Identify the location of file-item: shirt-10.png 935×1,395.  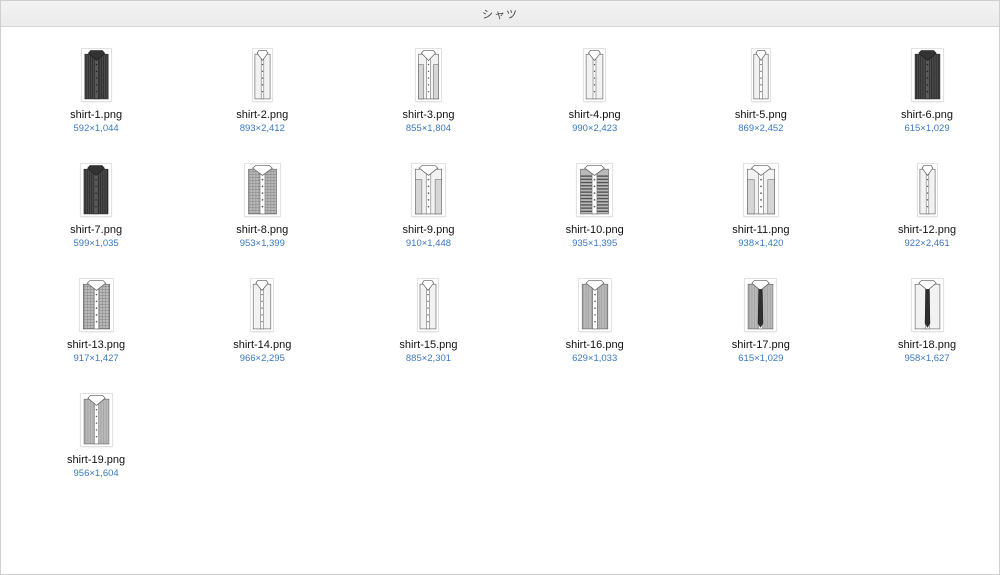
(595, 219).